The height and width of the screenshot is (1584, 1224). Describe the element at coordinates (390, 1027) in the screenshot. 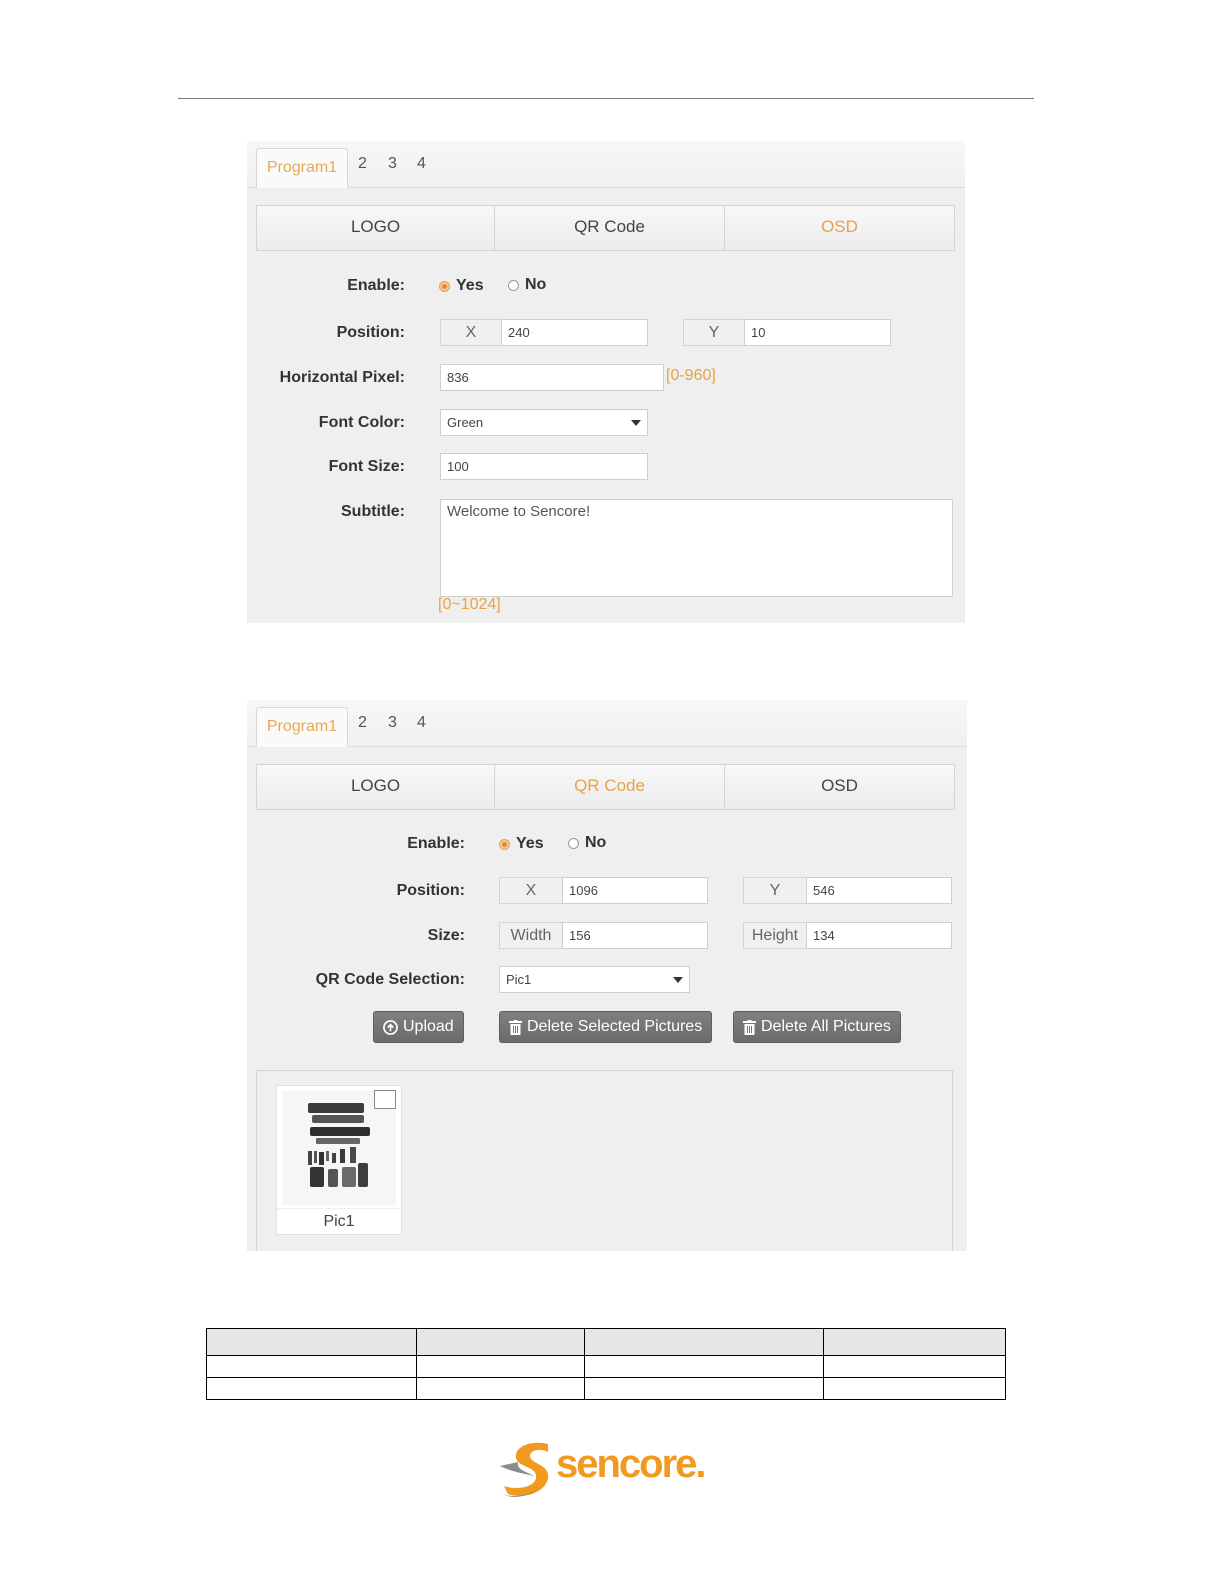

I see `upload-icon` at that location.